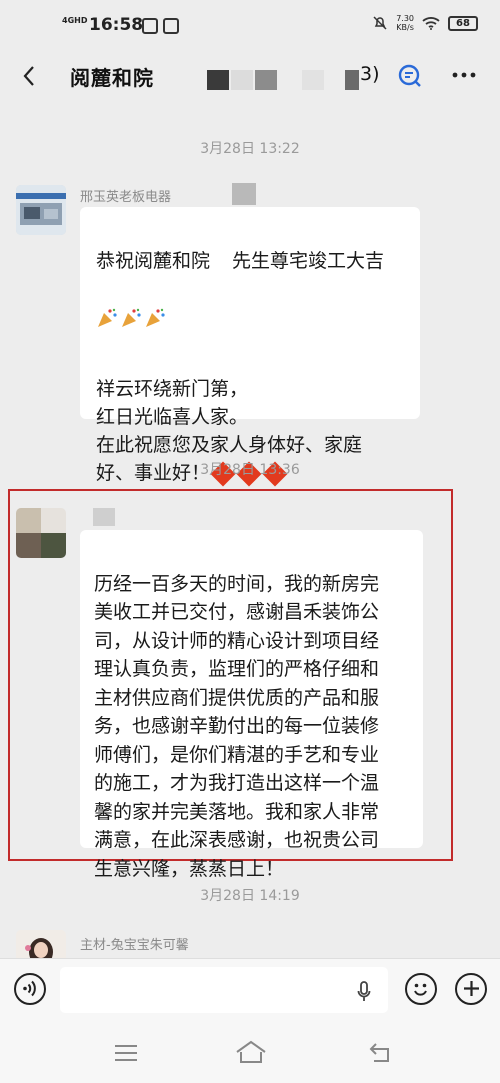 This screenshot has height=1083, width=500. What do you see at coordinates (150, 26) in the screenshot?
I see `notification-icon` at bounding box center [150, 26].